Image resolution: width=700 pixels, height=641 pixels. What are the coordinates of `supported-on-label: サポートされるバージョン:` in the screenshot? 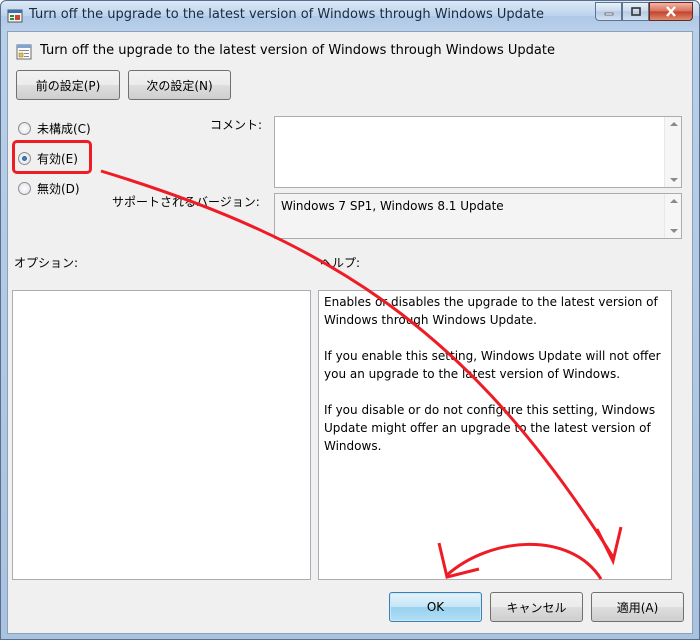 It's located at (186, 202).